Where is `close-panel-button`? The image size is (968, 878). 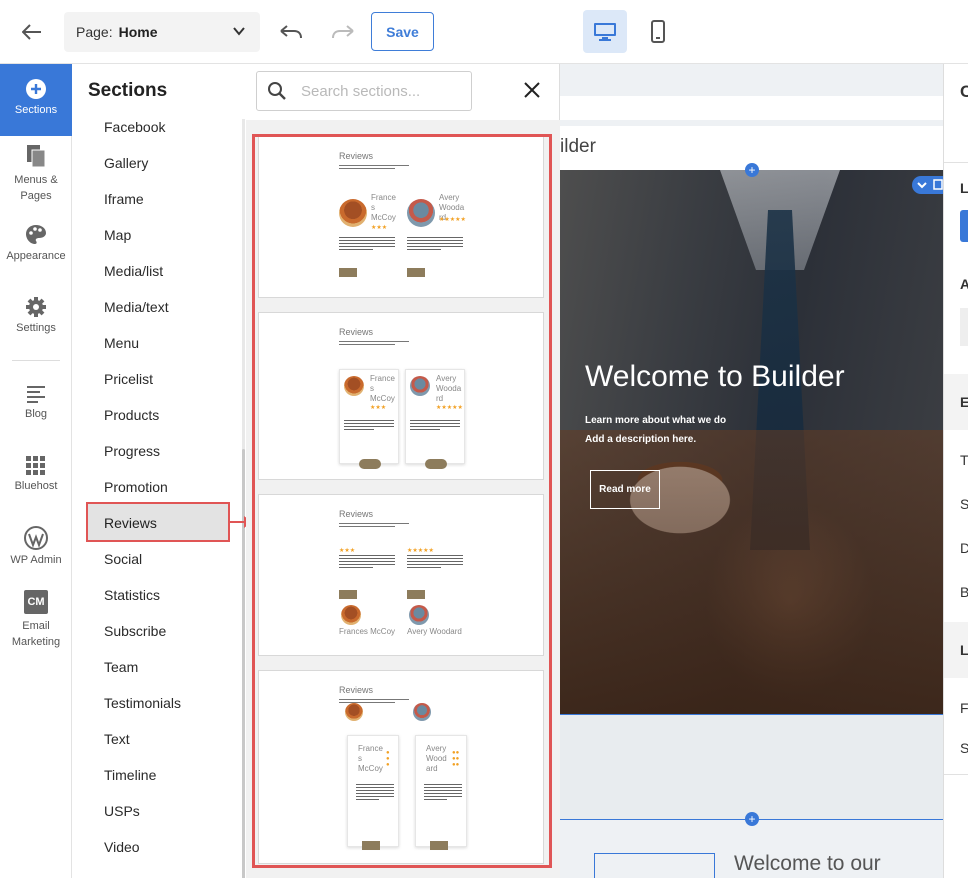
close-panel-button is located at coordinates (532, 90).